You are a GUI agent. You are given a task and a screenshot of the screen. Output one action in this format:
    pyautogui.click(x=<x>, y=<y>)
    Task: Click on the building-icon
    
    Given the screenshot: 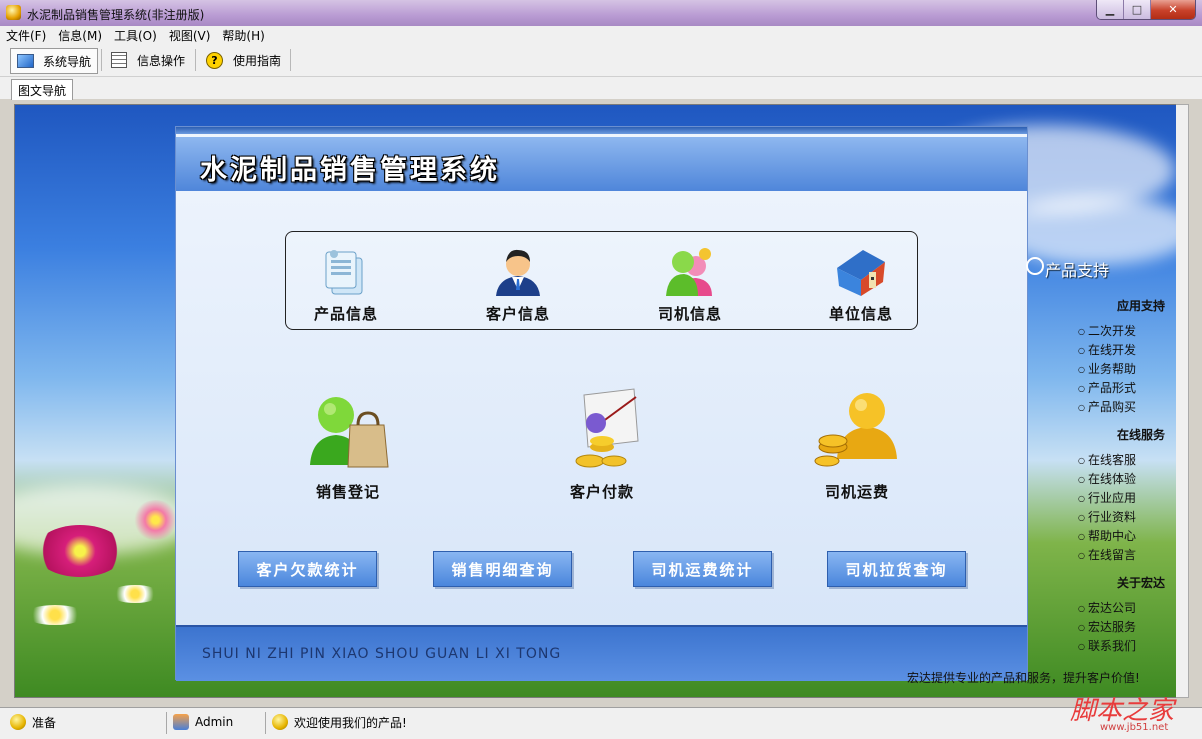 What is the action you would take?
    pyautogui.click(x=861, y=273)
    